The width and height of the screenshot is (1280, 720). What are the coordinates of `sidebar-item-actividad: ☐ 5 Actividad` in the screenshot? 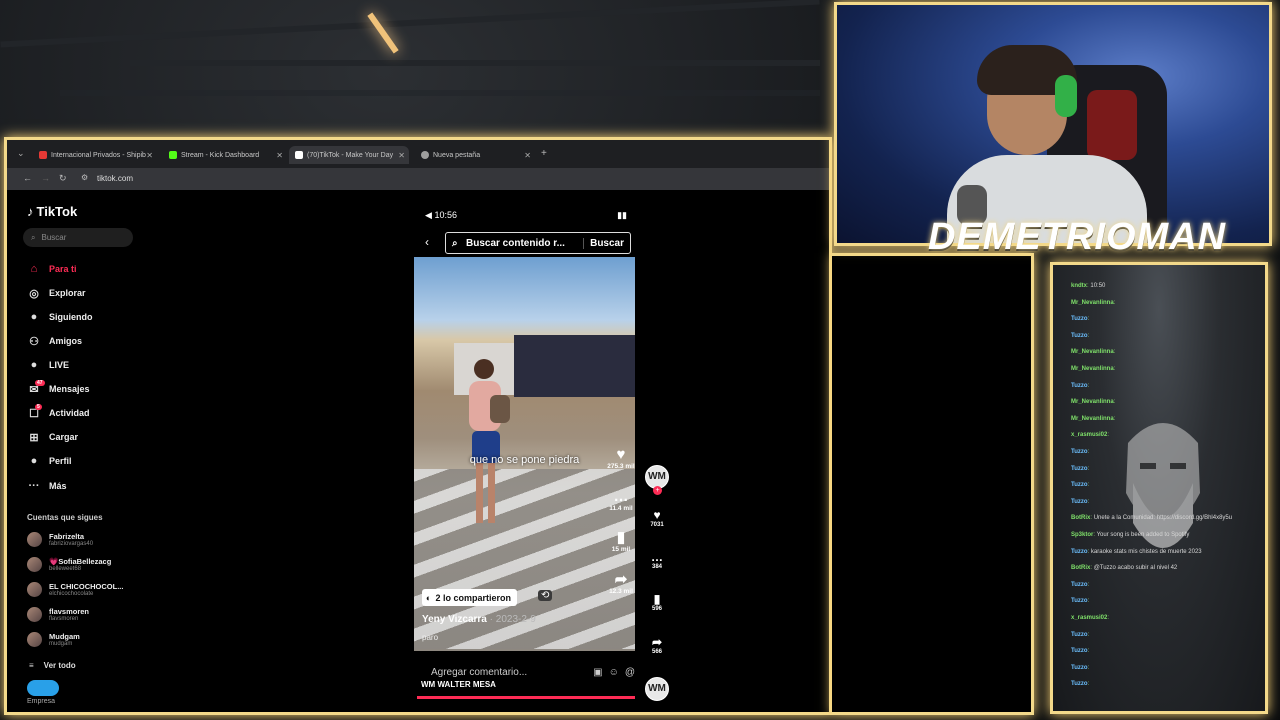 It's located at (58, 412).